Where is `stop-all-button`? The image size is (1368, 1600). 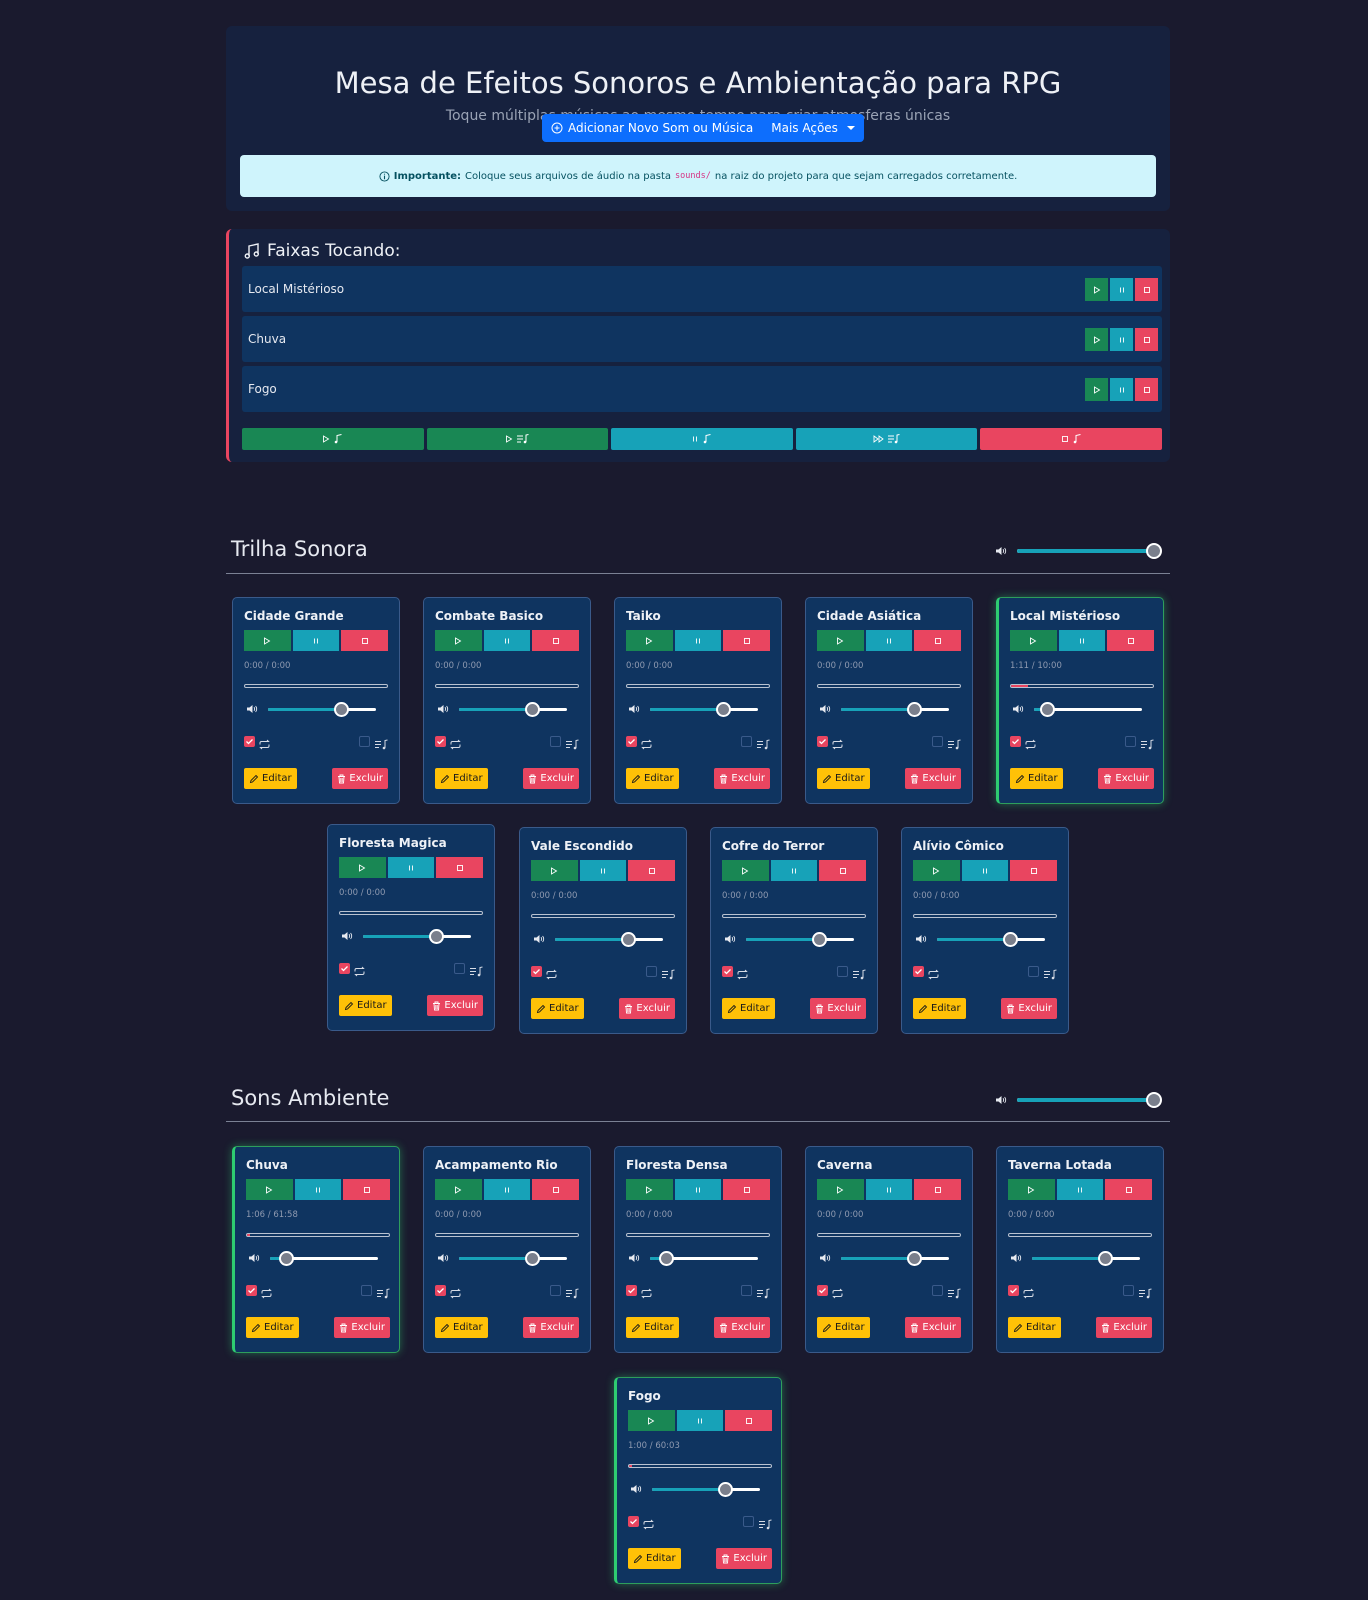 stop-all-button is located at coordinates (1071, 439).